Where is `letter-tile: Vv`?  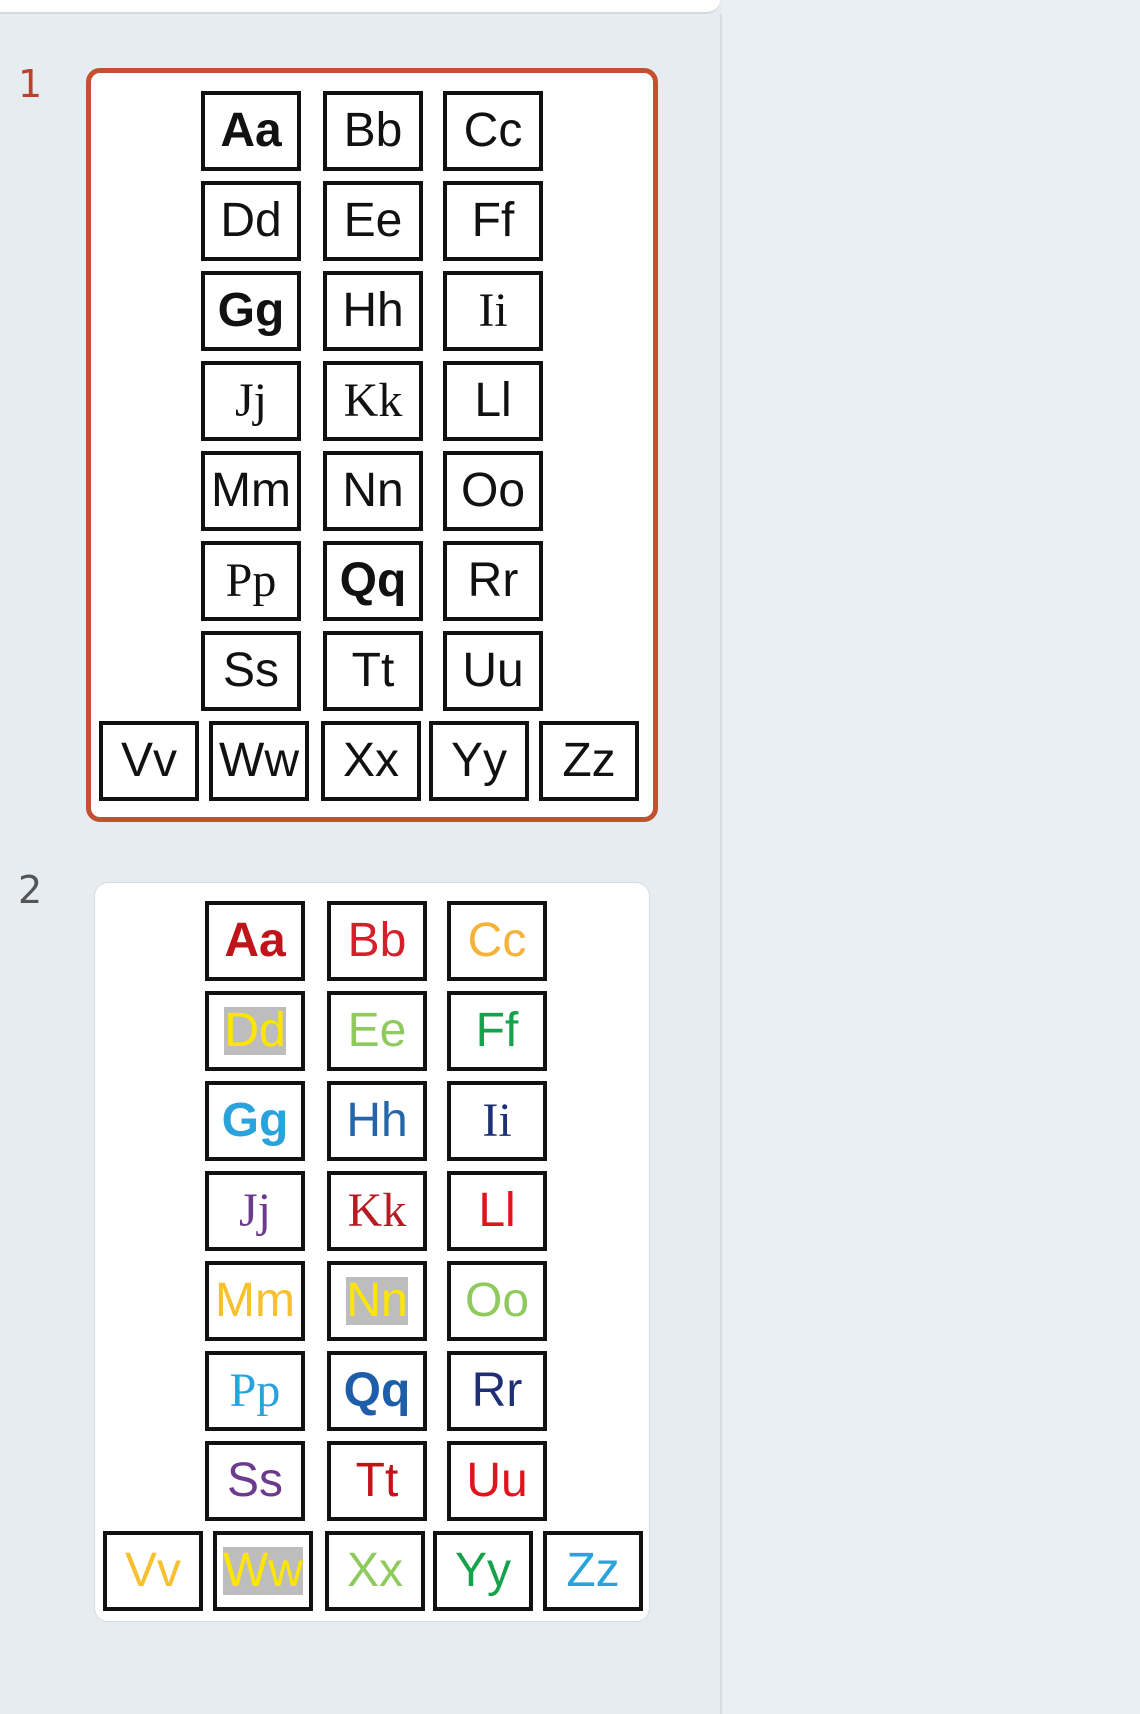 letter-tile: Vv is located at coordinates (149, 761).